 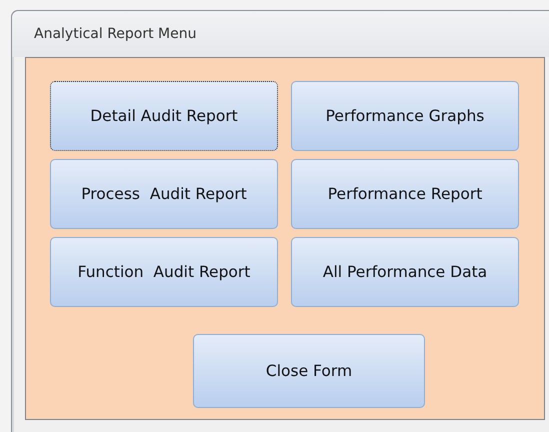 I want to click on report-button: All Performance Data, so click(x=405, y=272).